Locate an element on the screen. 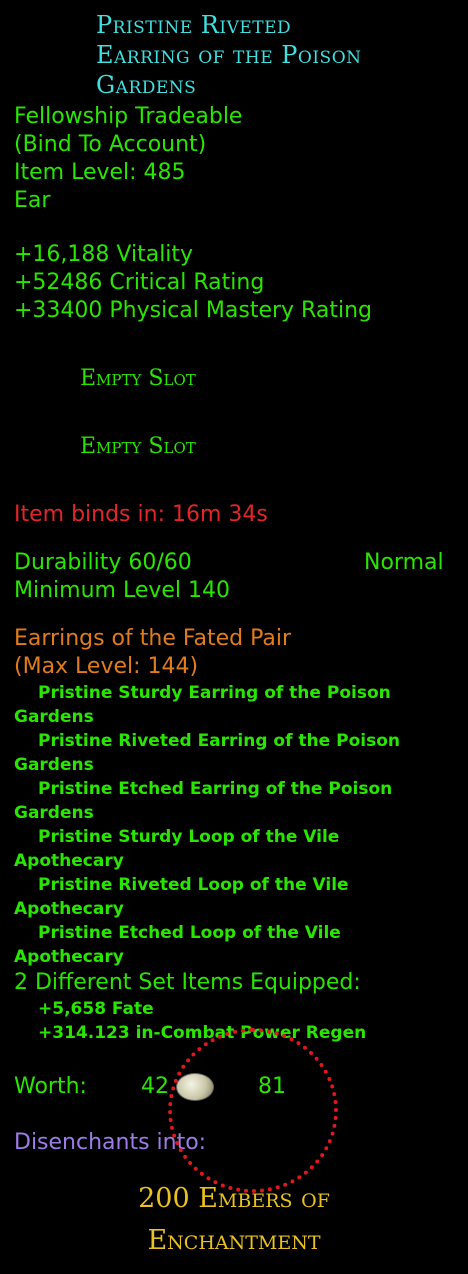 The width and height of the screenshot is (468, 1274). set-bonus: +5,658 Fate is located at coordinates (96, 1009).